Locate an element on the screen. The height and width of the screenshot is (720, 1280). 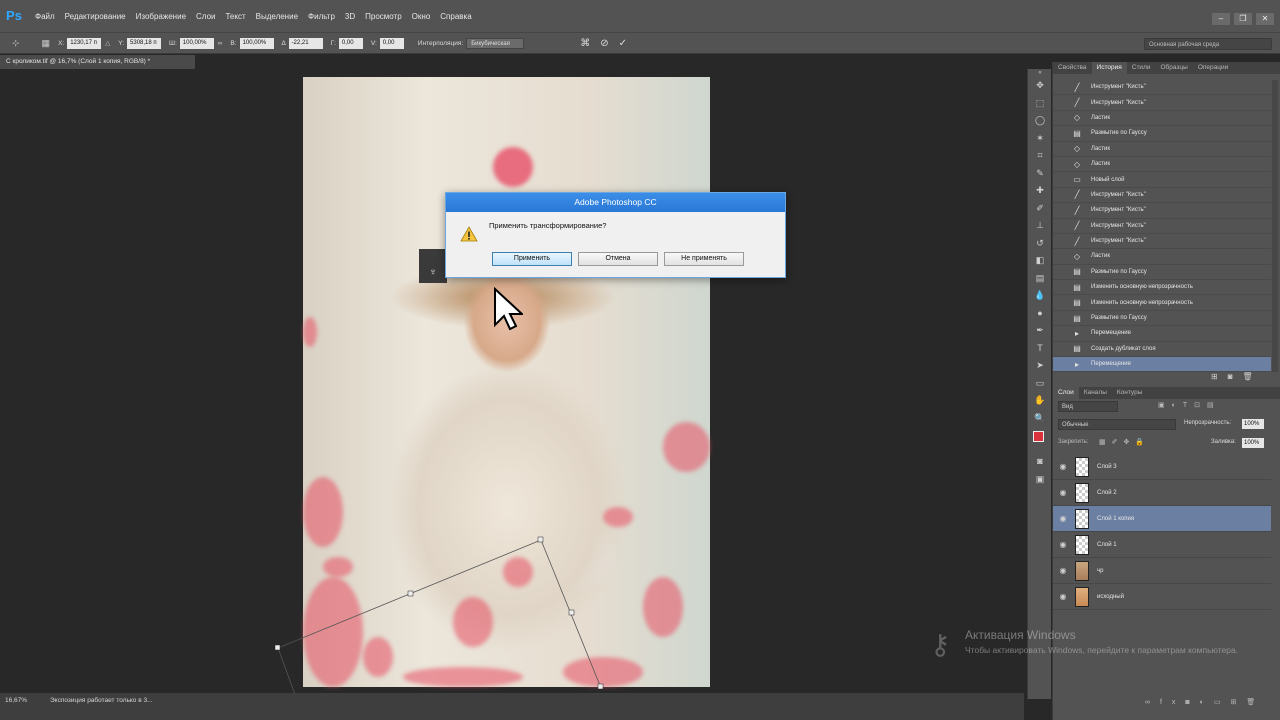
type-tool-icon: T is located at coordinates (1040, 349).